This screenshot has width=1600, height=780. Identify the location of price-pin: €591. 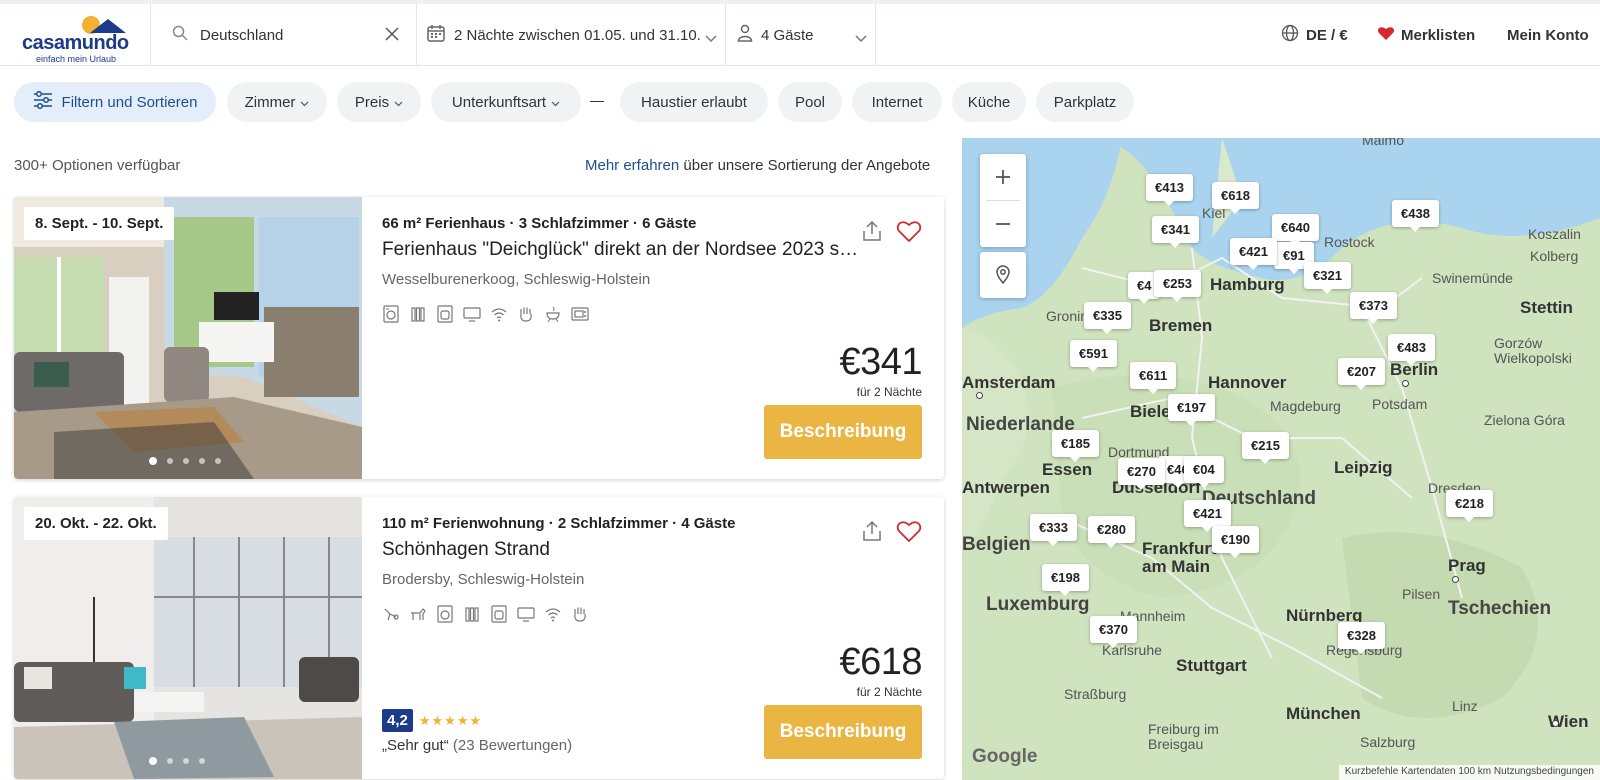
(1093, 356).